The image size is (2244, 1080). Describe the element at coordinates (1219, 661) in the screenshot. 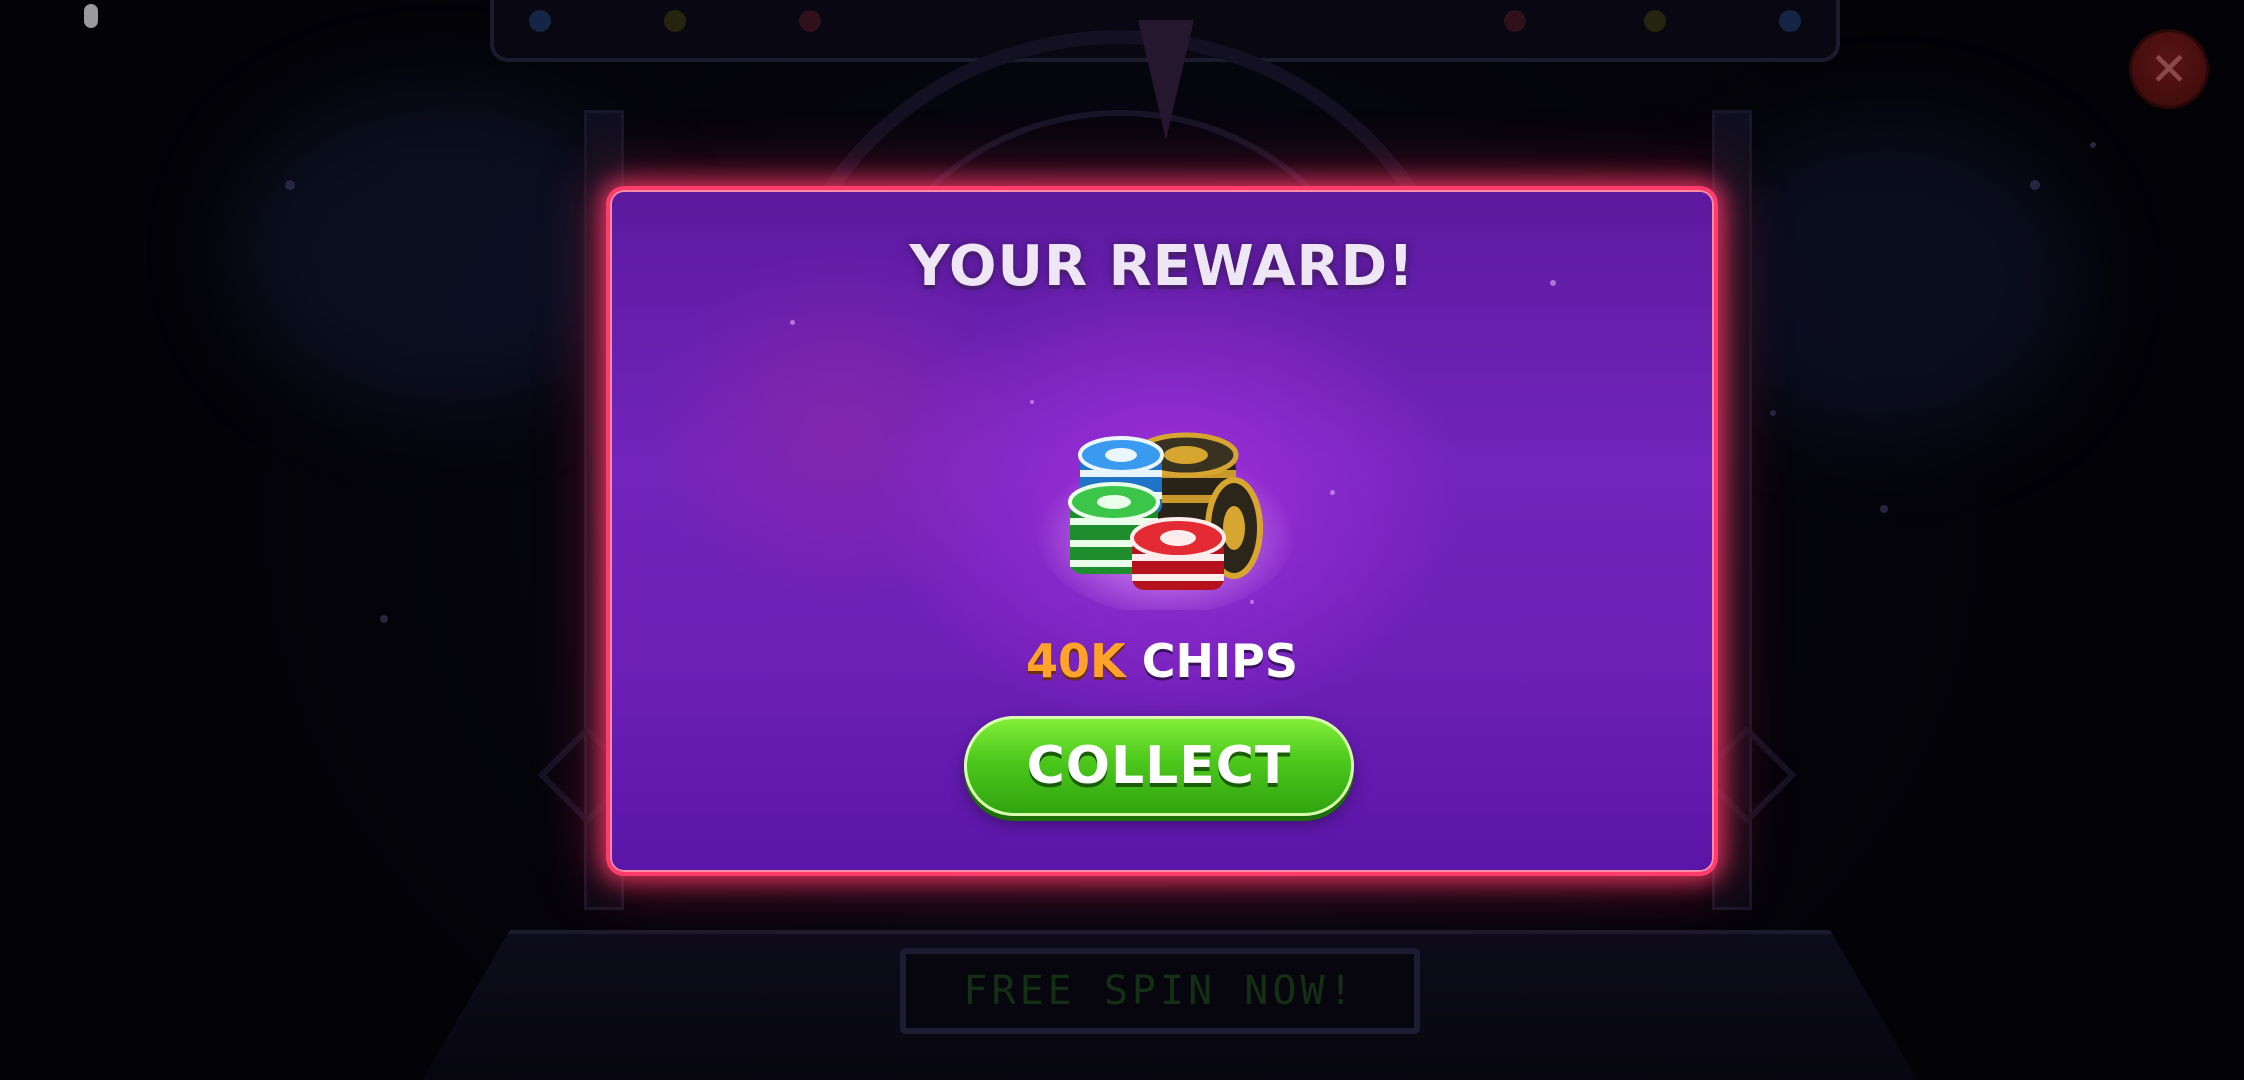

I see `reward-unit: CHIPS` at that location.